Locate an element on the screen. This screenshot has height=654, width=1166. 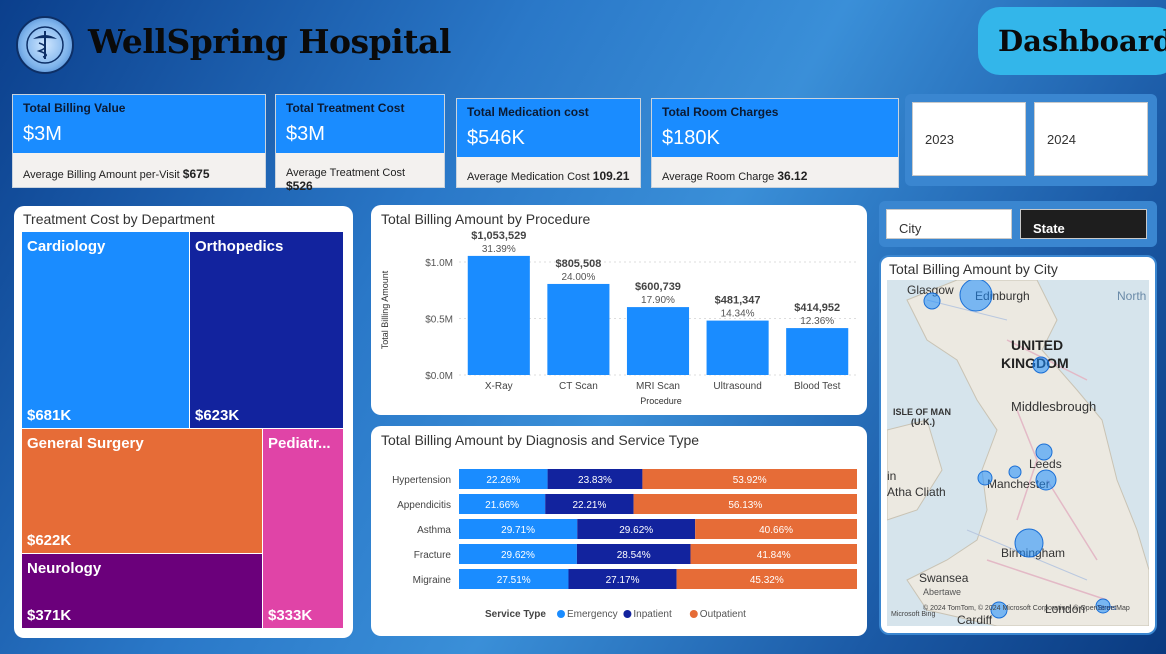
segment-label: 22.21% is located at coordinates (589, 505).